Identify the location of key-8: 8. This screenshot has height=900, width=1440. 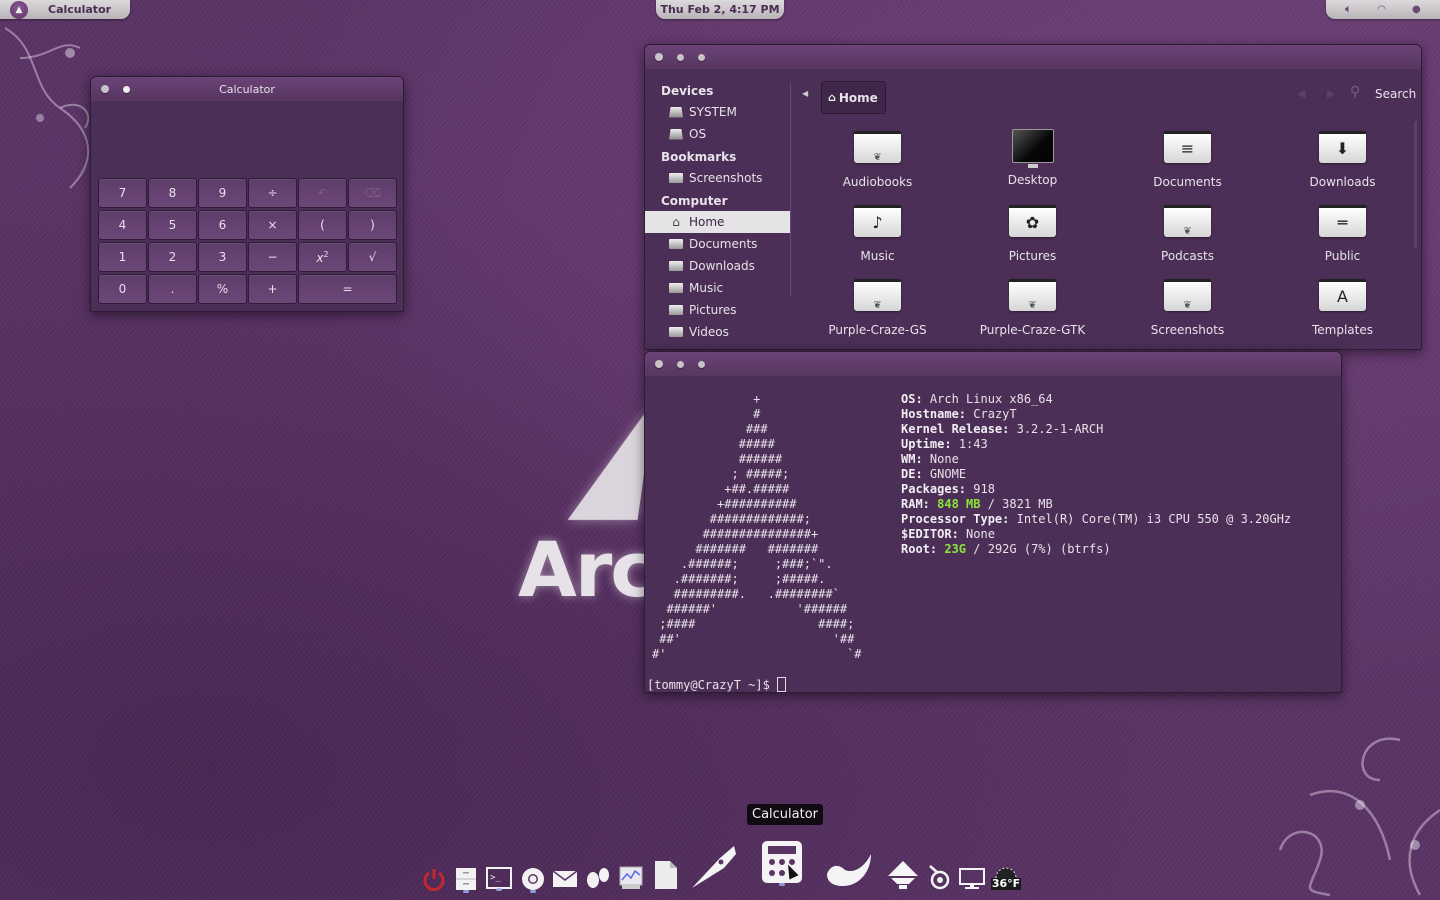
(172, 193).